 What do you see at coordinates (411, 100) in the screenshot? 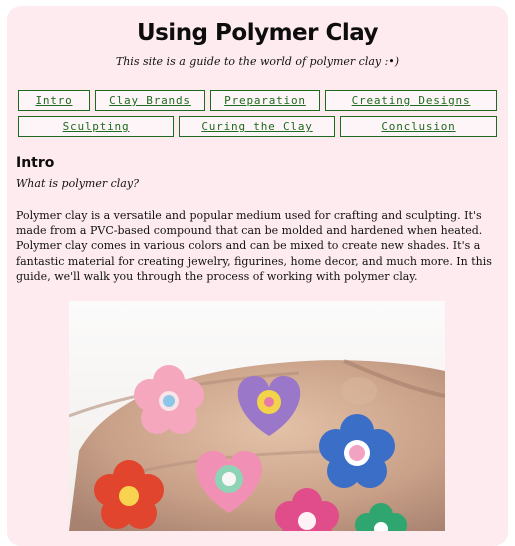
I see `nav-button-creating-designs: Creating Designs` at bounding box center [411, 100].